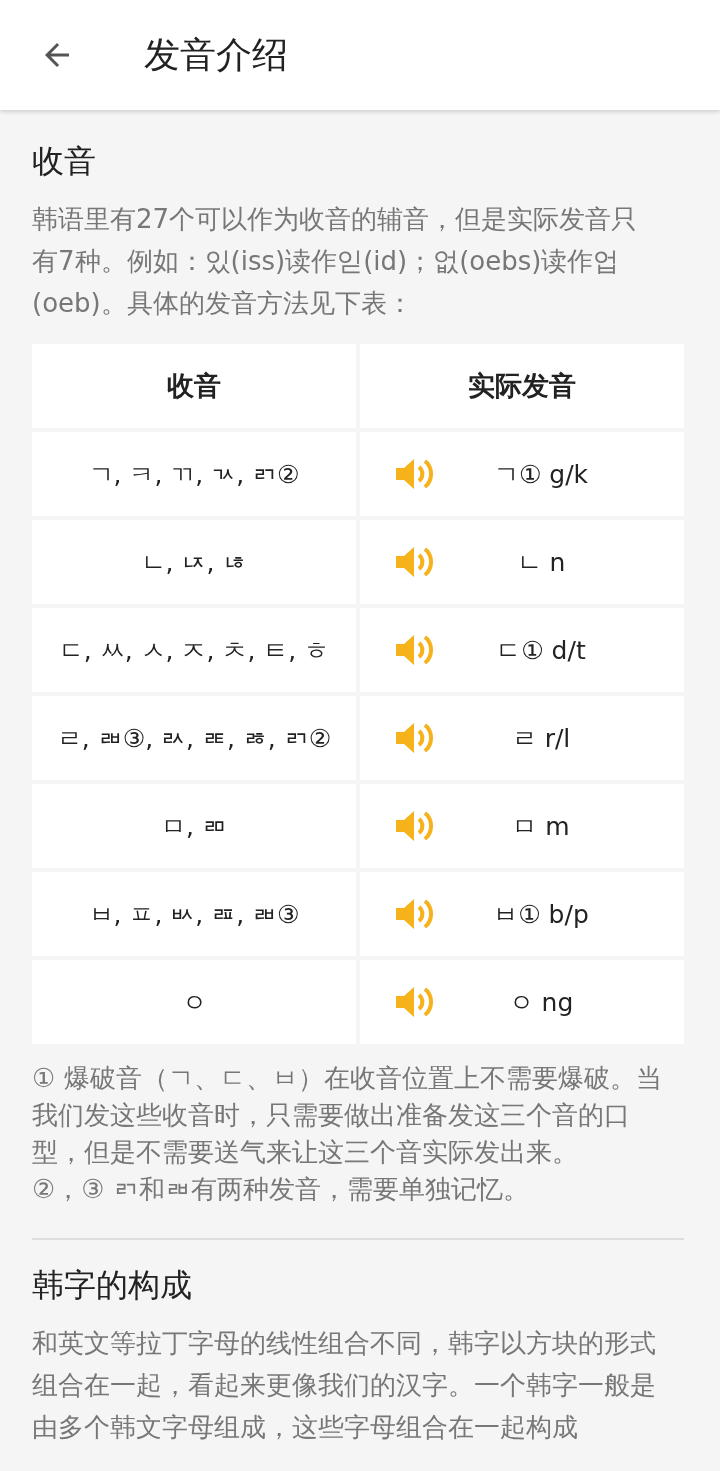  Describe the element at coordinates (541, 826) in the screenshot. I see `pronunciation: ㅁ m` at that location.